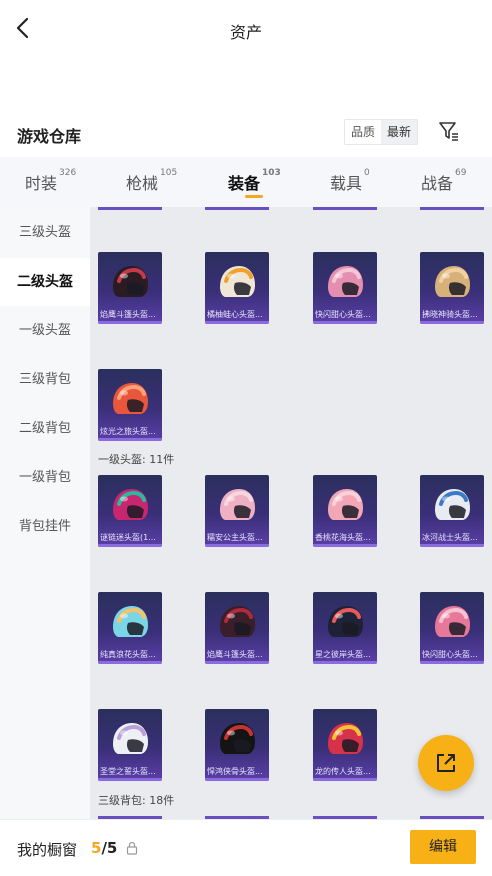 The width and height of the screenshot is (492, 876). What do you see at coordinates (443, 181) in the screenshot?
I see `tab-combat-gear: 战备69` at bounding box center [443, 181].